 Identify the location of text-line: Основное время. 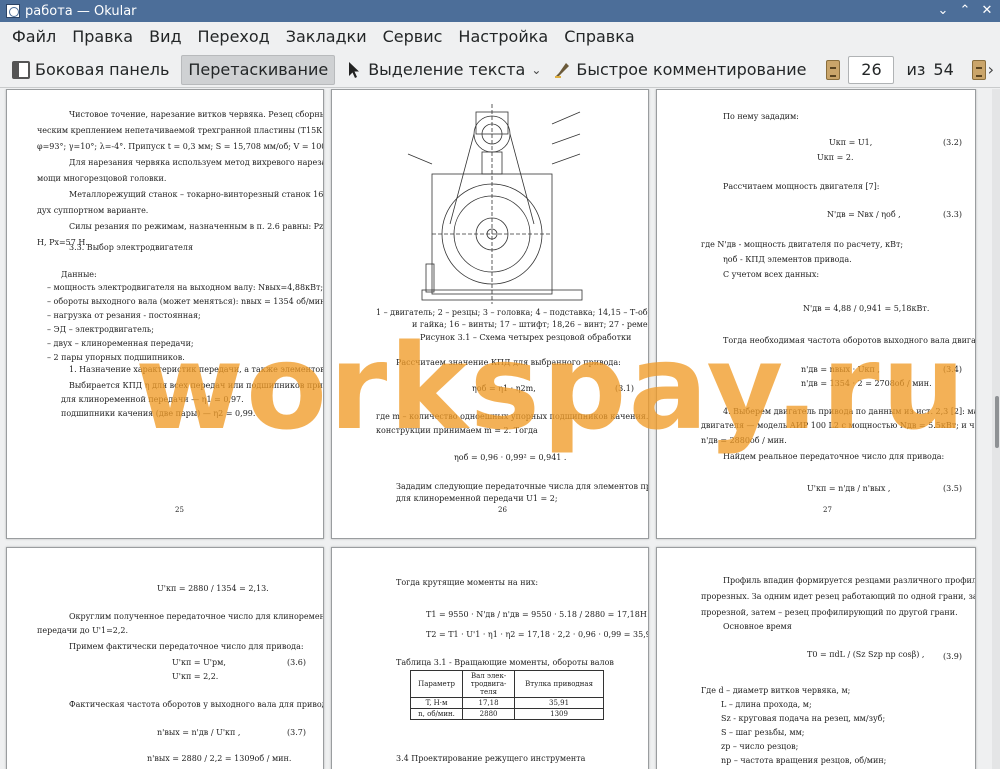
(757, 626).